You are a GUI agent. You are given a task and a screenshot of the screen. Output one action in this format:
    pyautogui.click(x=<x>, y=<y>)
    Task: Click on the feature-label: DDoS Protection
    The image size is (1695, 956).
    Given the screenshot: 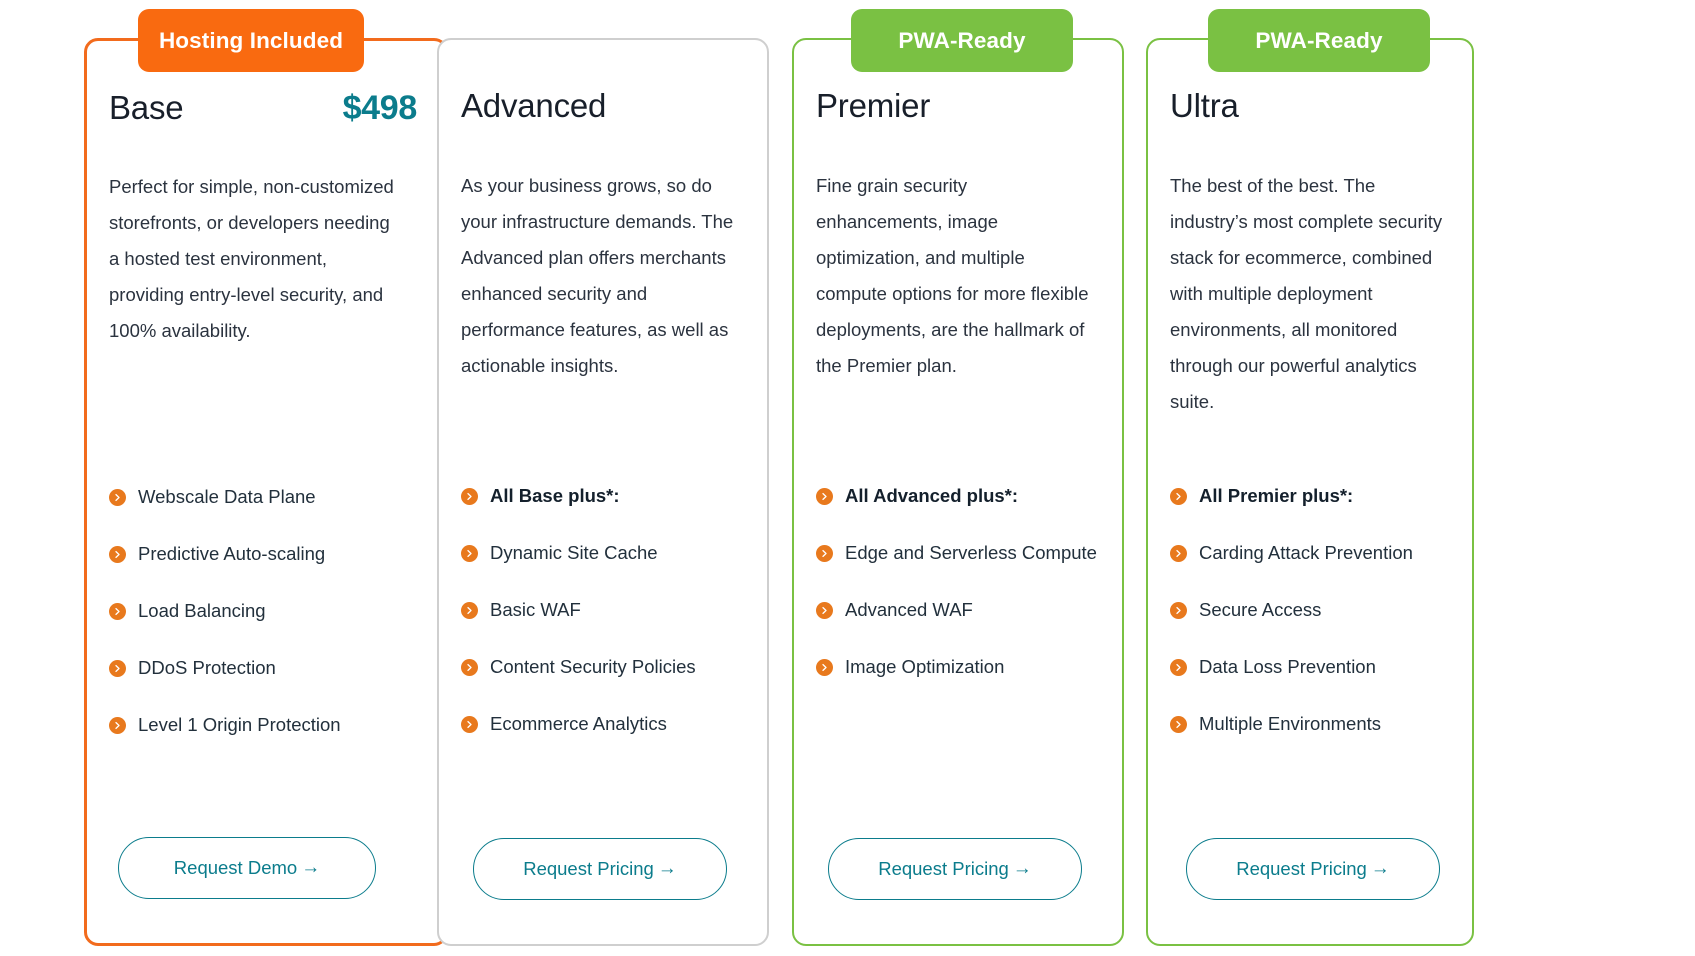 What is the action you would take?
    pyautogui.click(x=207, y=667)
    